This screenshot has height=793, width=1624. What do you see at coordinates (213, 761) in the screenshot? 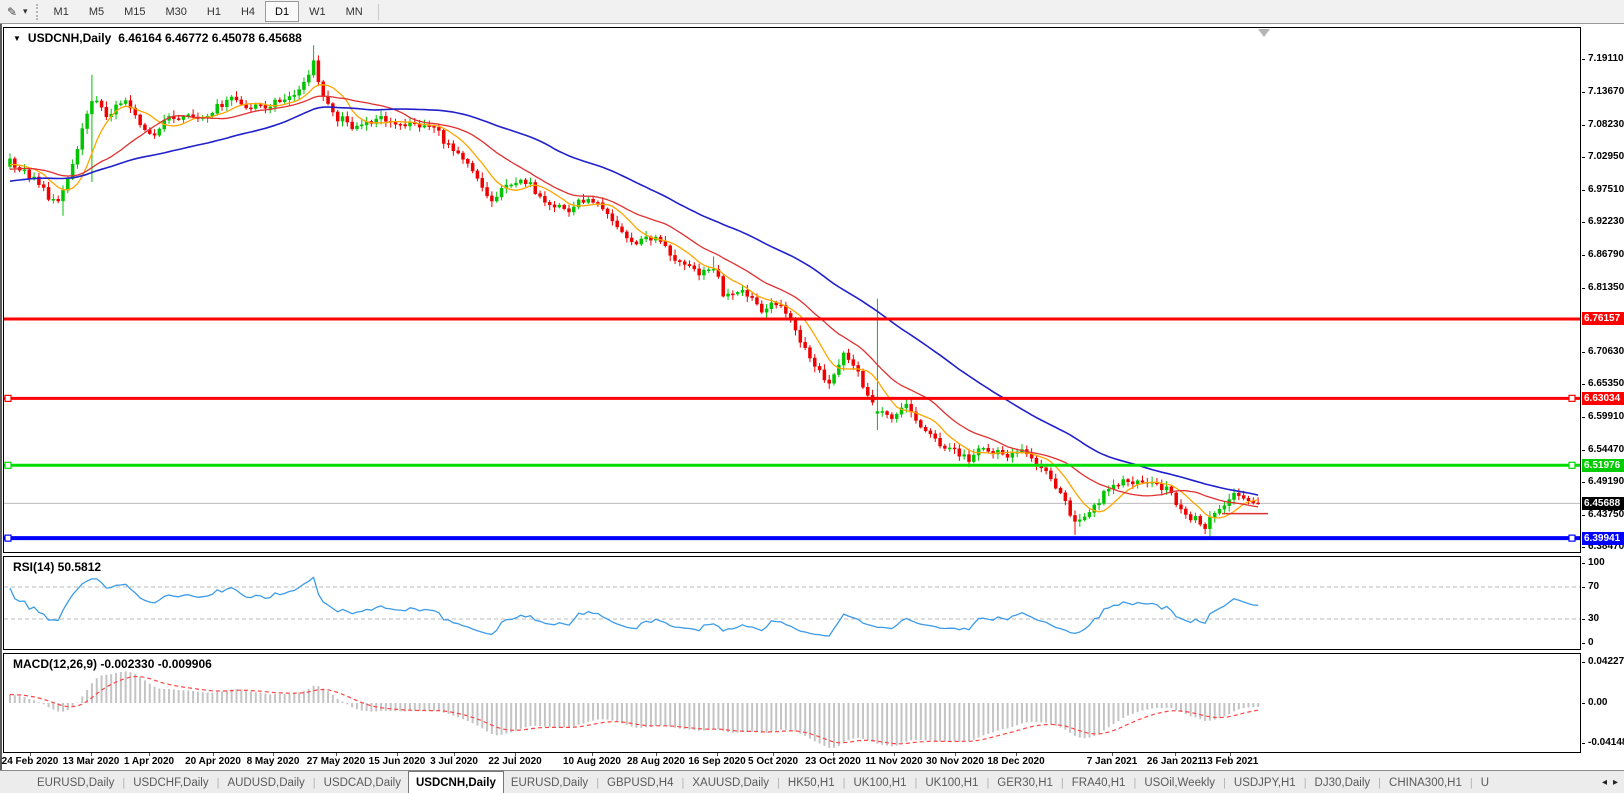
I see `date-axis-label: 20 Apr 2020` at bounding box center [213, 761].